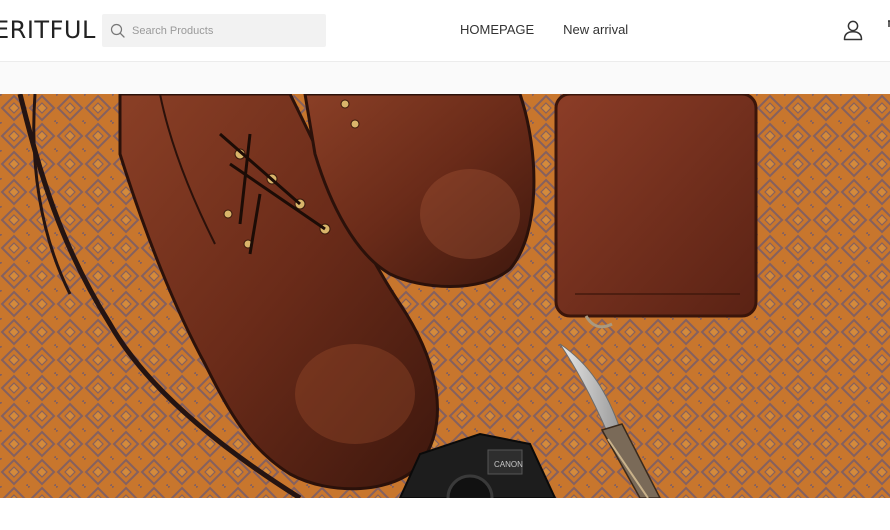 This screenshot has width=890, height=530. What do you see at coordinates (887, 28) in the screenshot?
I see `cart-icon` at bounding box center [887, 28].